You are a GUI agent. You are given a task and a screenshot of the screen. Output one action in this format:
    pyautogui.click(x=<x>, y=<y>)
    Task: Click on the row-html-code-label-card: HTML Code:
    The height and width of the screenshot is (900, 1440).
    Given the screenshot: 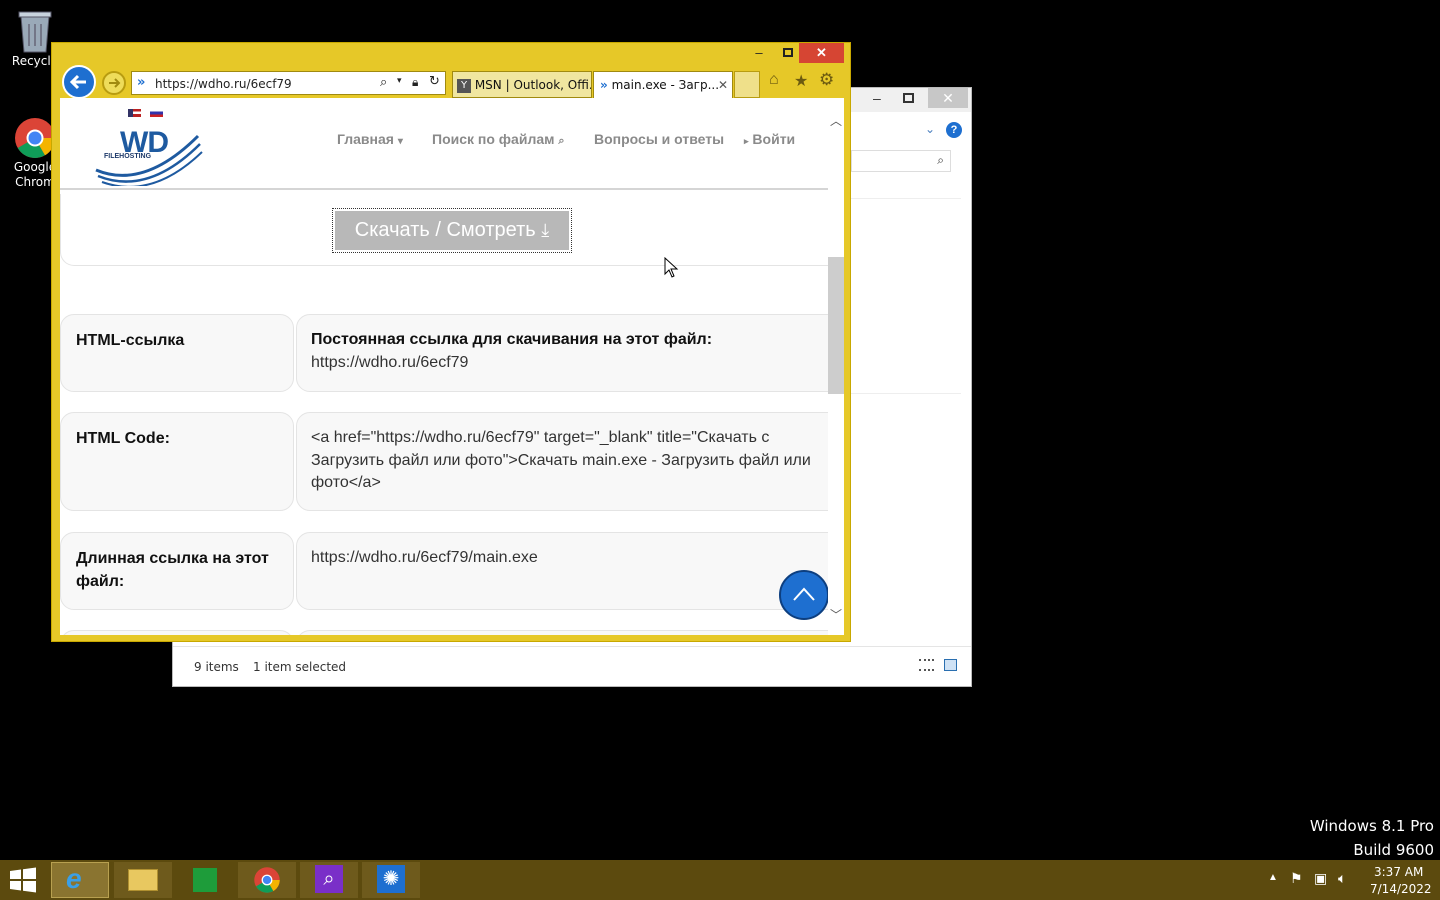 What is the action you would take?
    pyautogui.click(x=177, y=461)
    